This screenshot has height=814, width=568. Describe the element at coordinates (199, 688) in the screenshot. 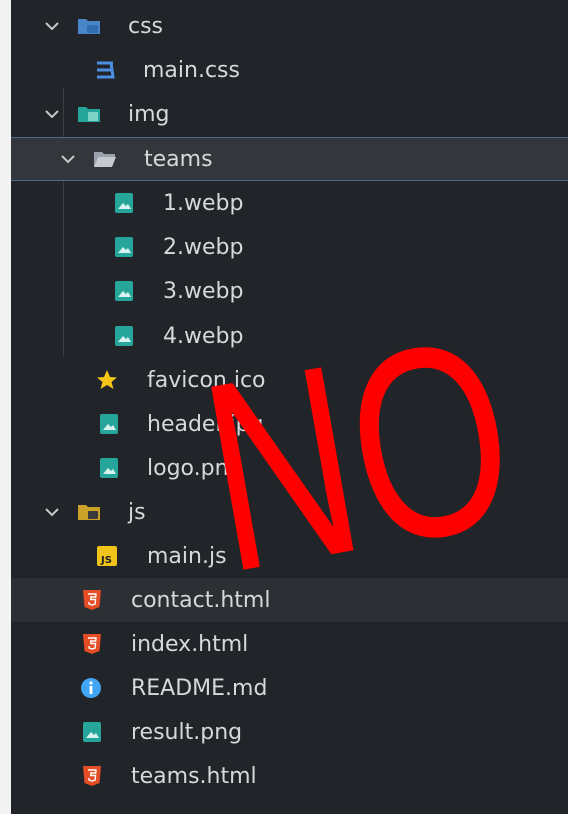

I see `tree-item-label: README.md` at that location.